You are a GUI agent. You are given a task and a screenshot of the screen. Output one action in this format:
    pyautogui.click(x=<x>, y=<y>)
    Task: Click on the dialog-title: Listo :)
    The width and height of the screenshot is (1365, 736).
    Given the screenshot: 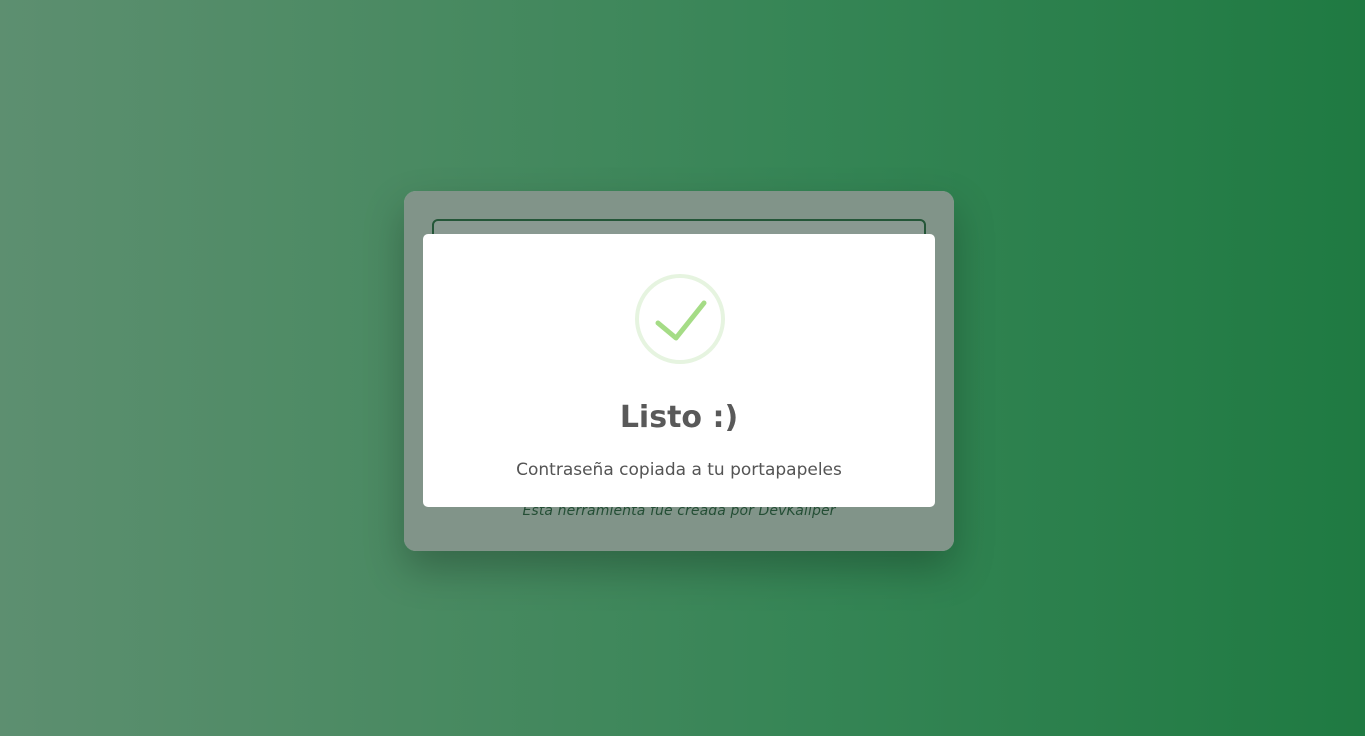 What is the action you would take?
    pyautogui.click(x=679, y=417)
    